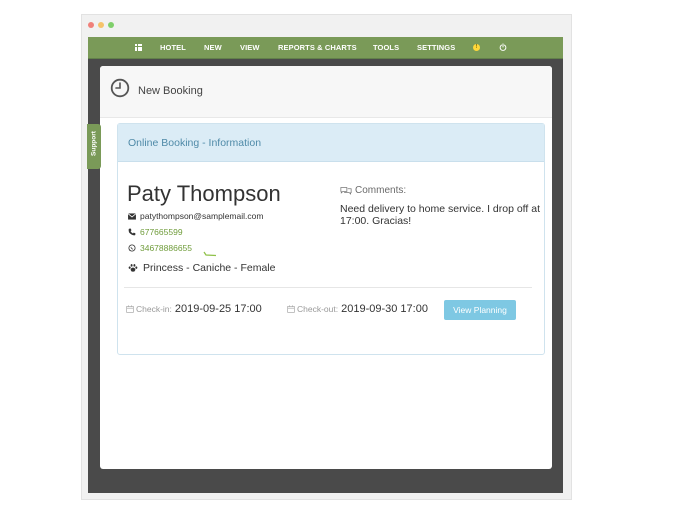 This screenshot has width=682, height=518. Describe the element at coordinates (120, 88) in the screenshot. I see `clock-icon` at that location.